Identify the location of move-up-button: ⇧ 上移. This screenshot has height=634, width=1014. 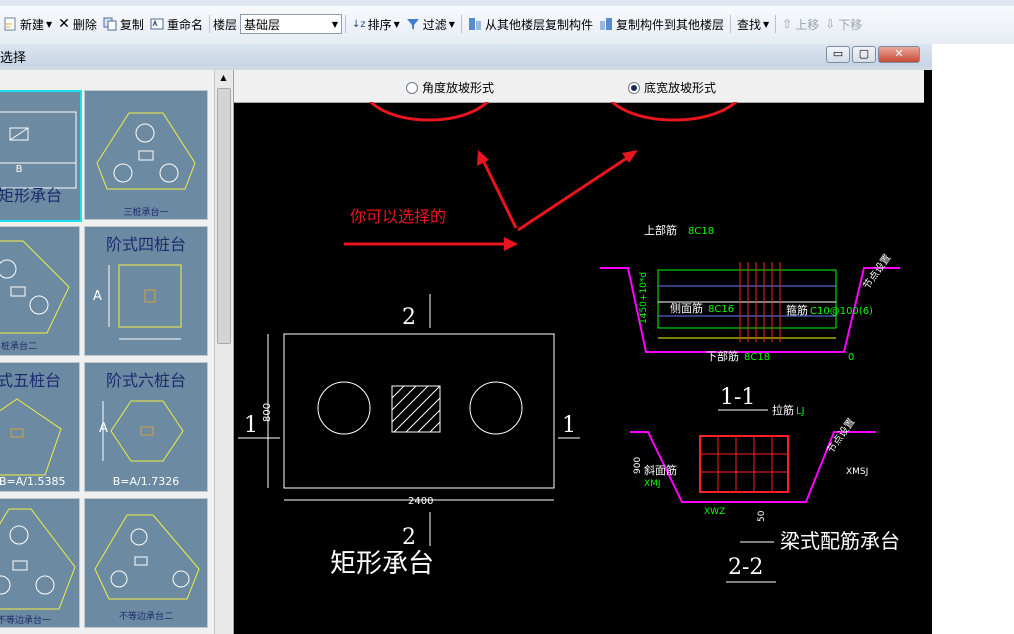
(800, 24).